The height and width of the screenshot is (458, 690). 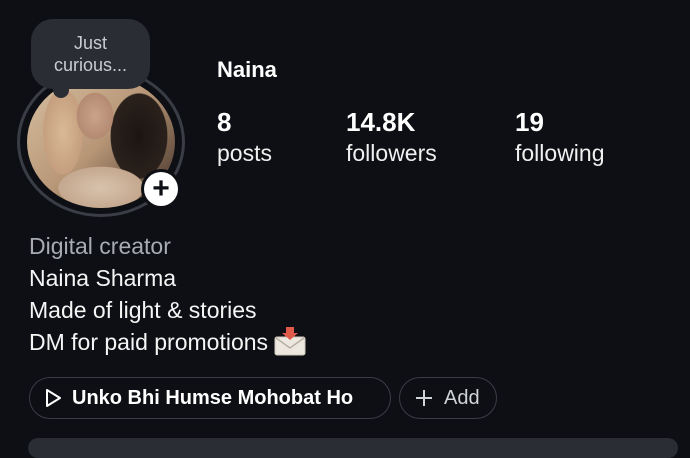 What do you see at coordinates (103, 278) in the screenshot?
I see `bio-name: Naina Sharma` at bounding box center [103, 278].